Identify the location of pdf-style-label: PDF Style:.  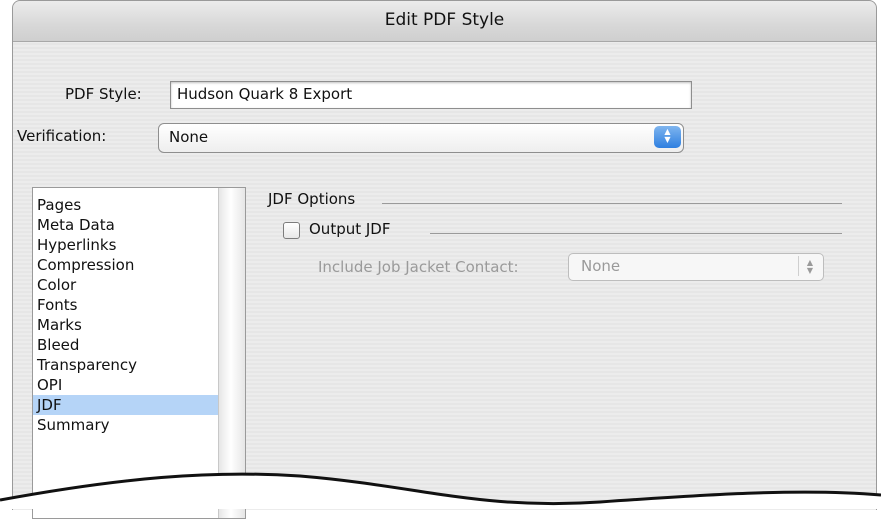
(103, 94).